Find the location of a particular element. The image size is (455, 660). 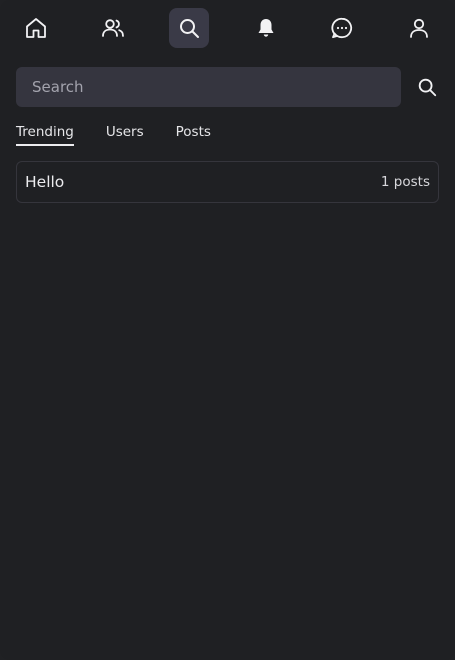

user-icon is located at coordinates (419, 28).